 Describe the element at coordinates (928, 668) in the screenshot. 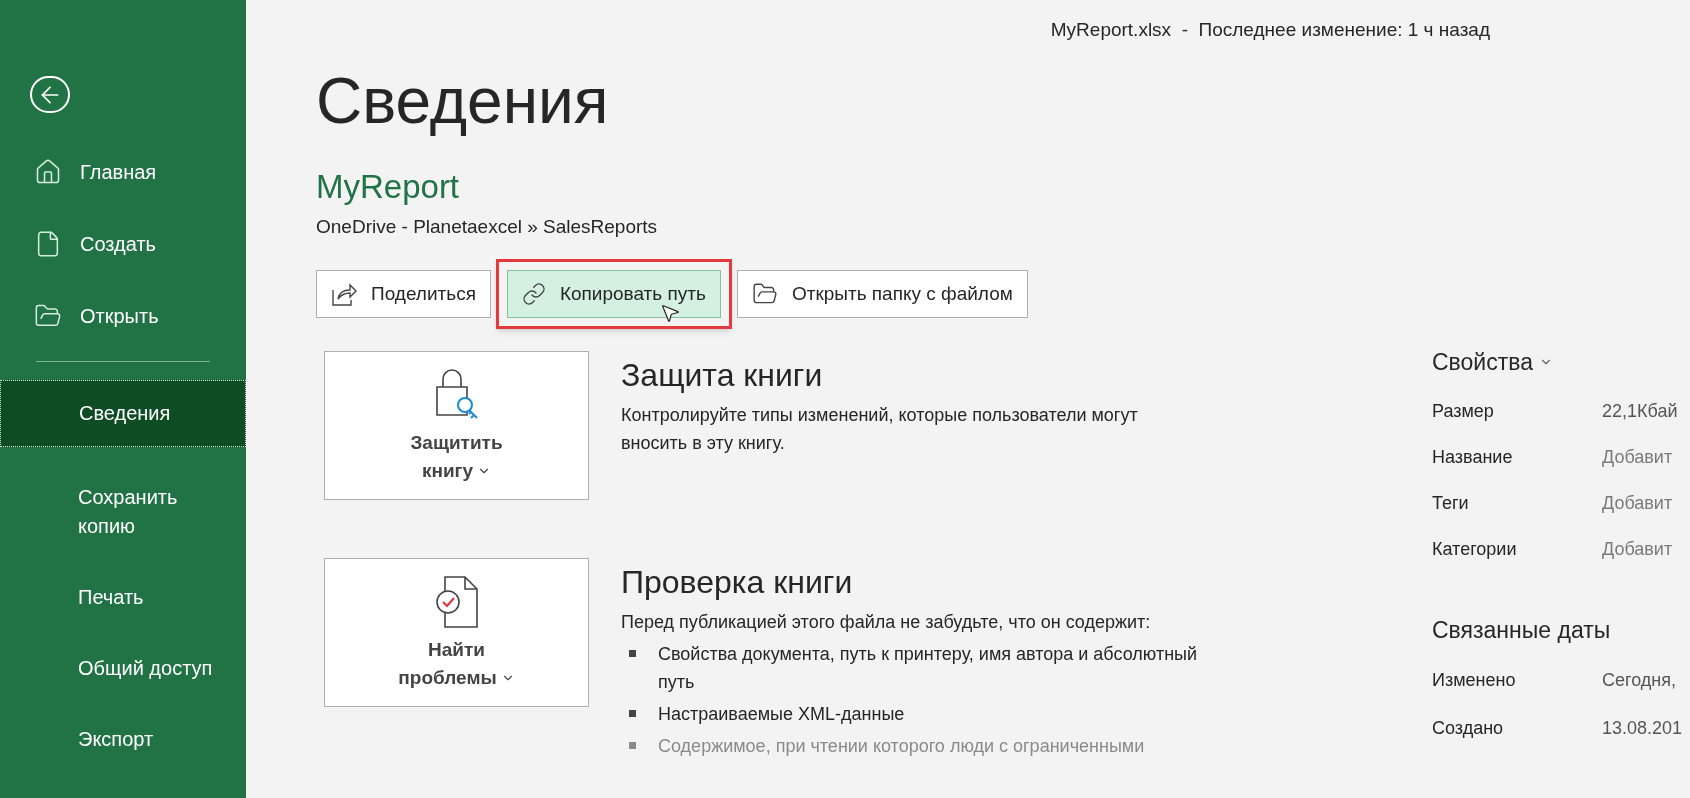

I see `bullet-text: Свойства документа, путь к принтеру, имя автора и абсолютный путь` at that location.